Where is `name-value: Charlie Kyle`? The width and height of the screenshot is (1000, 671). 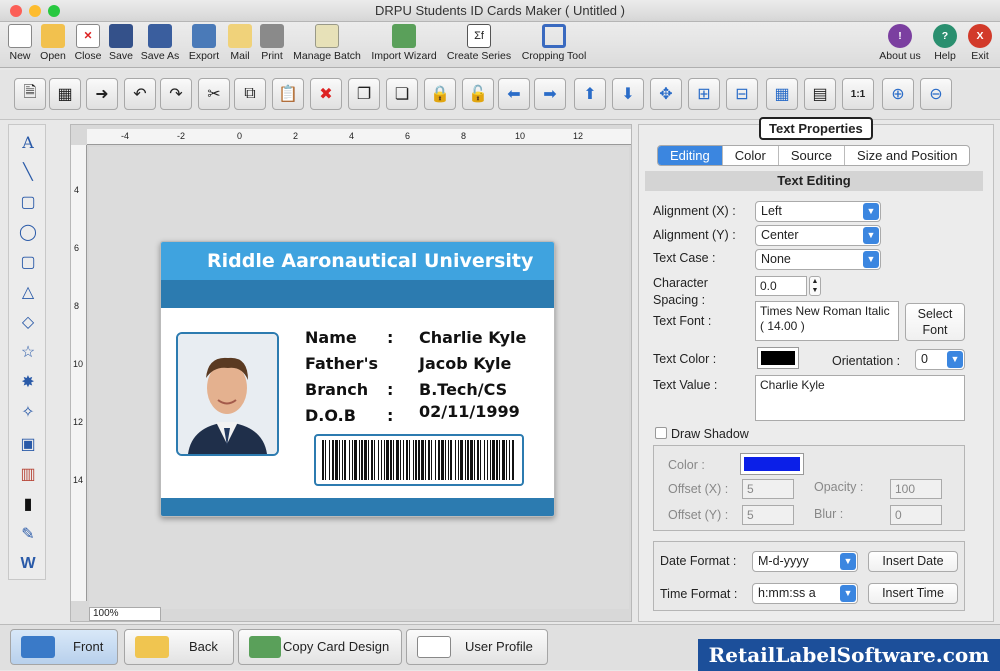
name-value: Charlie Kyle is located at coordinates (472, 337).